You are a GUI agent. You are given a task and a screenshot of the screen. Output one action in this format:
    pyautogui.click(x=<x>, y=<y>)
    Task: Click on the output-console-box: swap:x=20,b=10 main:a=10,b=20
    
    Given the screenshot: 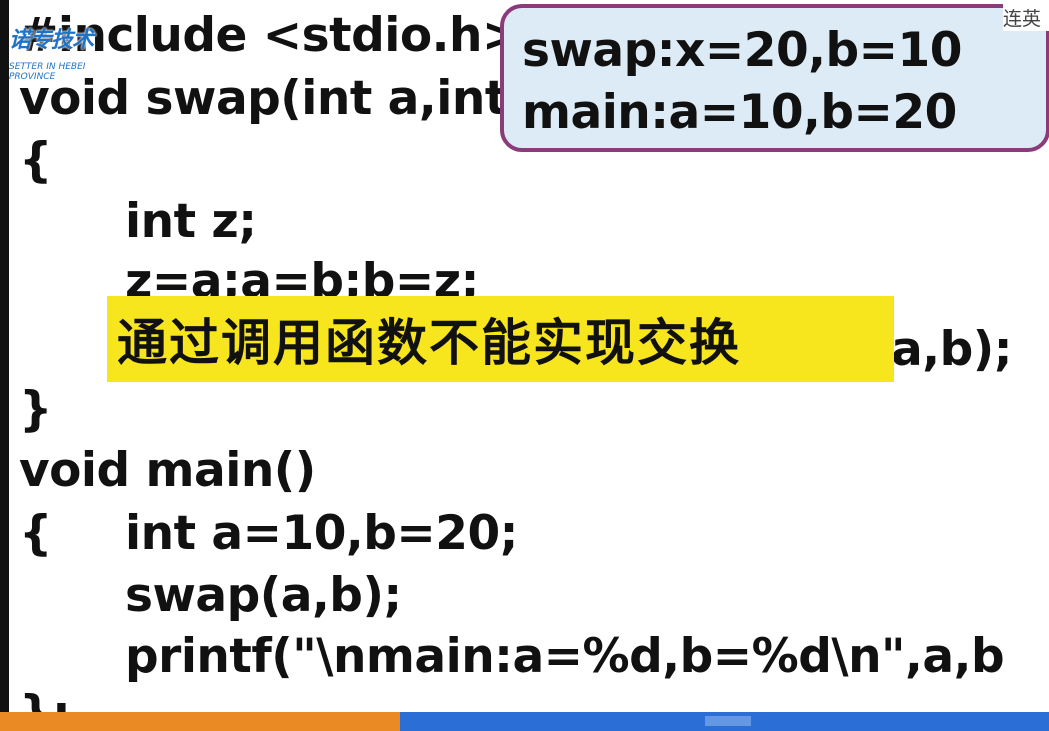 What is the action you would take?
    pyautogui.click(x=774, y=78)
    